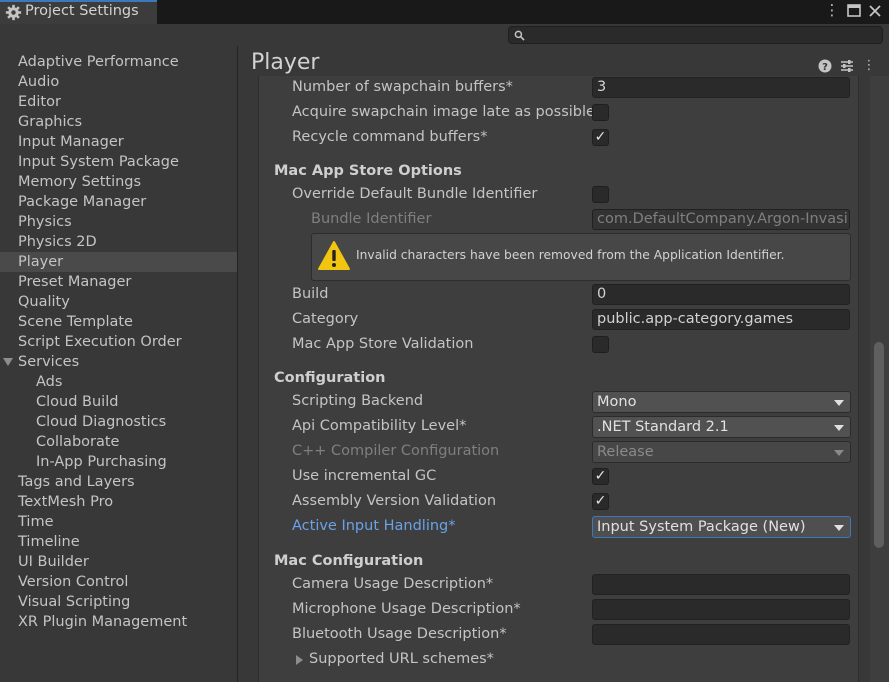 This screenshot has height=682, width=889. I want to click on recycle-buffers-checkbox: ✓, so click(600, 137).